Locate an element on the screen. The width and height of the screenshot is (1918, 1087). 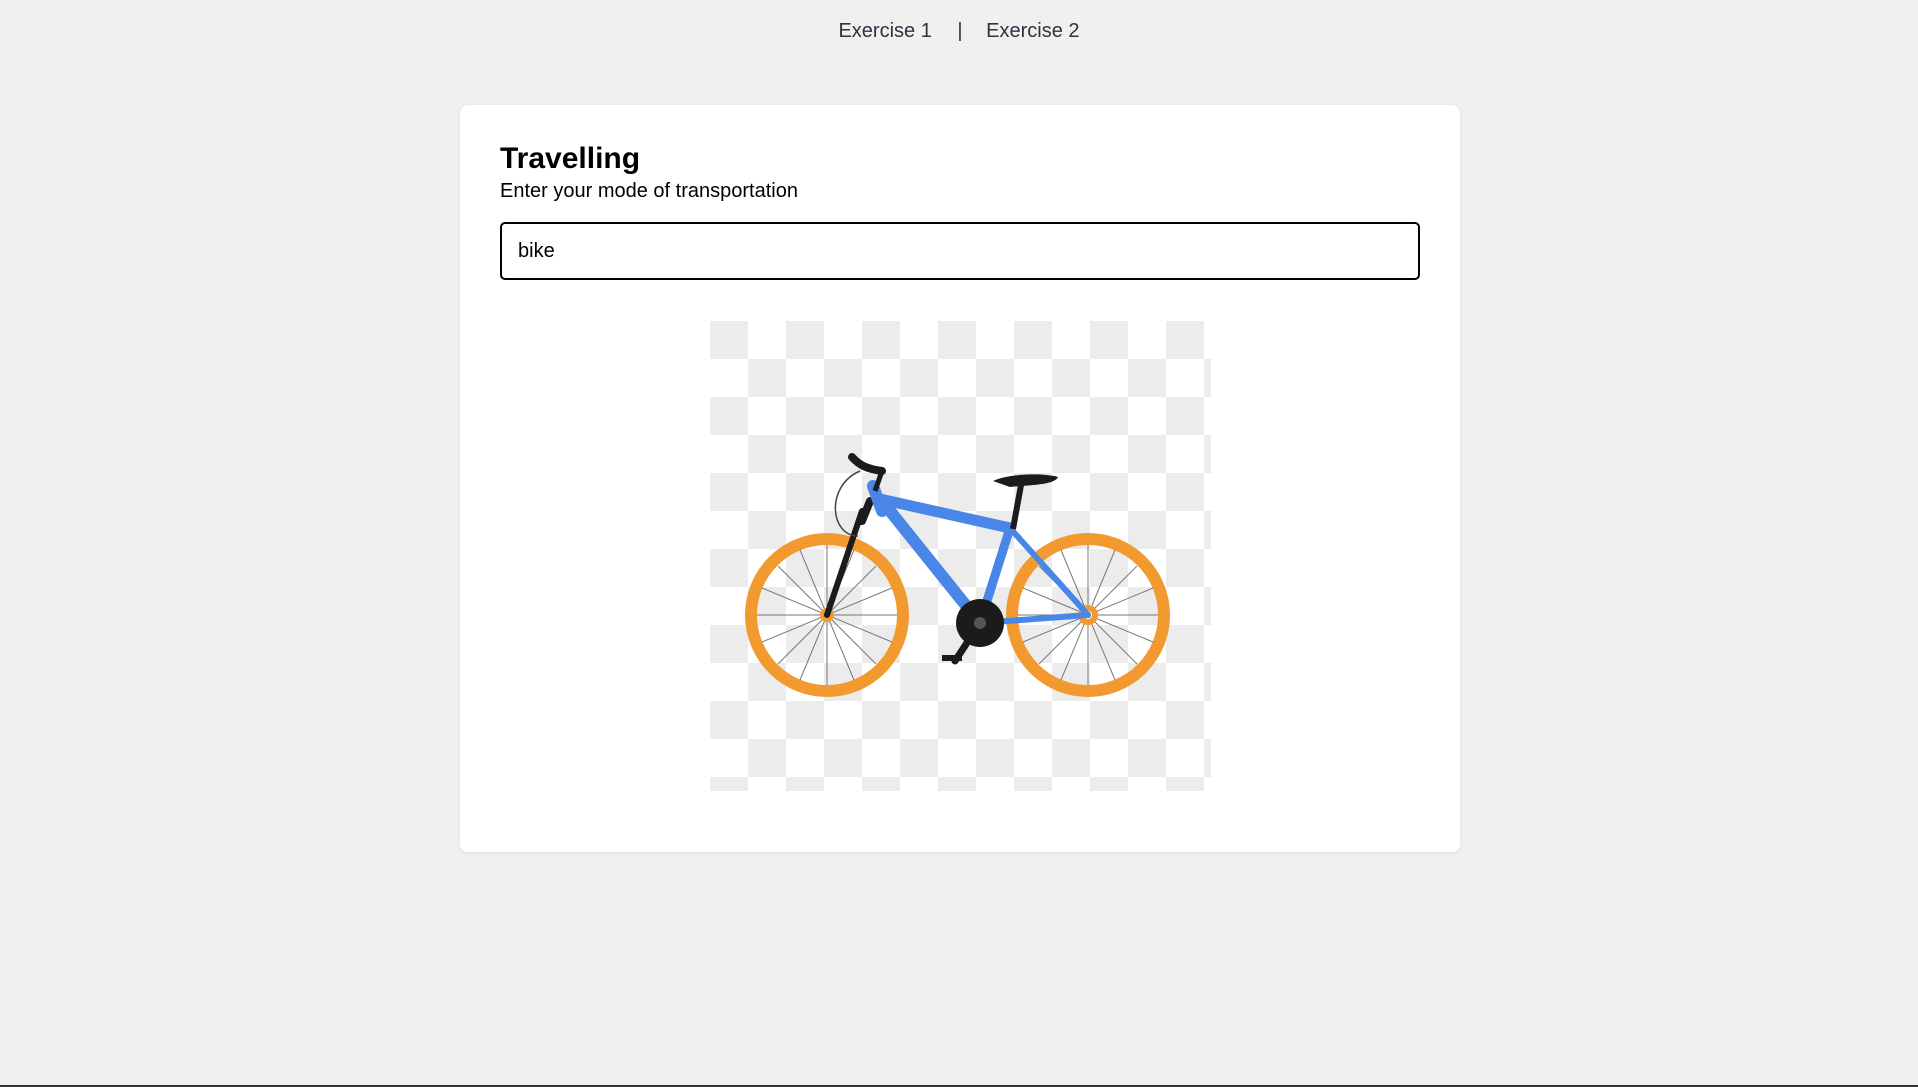
top-navigation: Exercise 1 | Exercise 2 is located at coordinates (959, 31).